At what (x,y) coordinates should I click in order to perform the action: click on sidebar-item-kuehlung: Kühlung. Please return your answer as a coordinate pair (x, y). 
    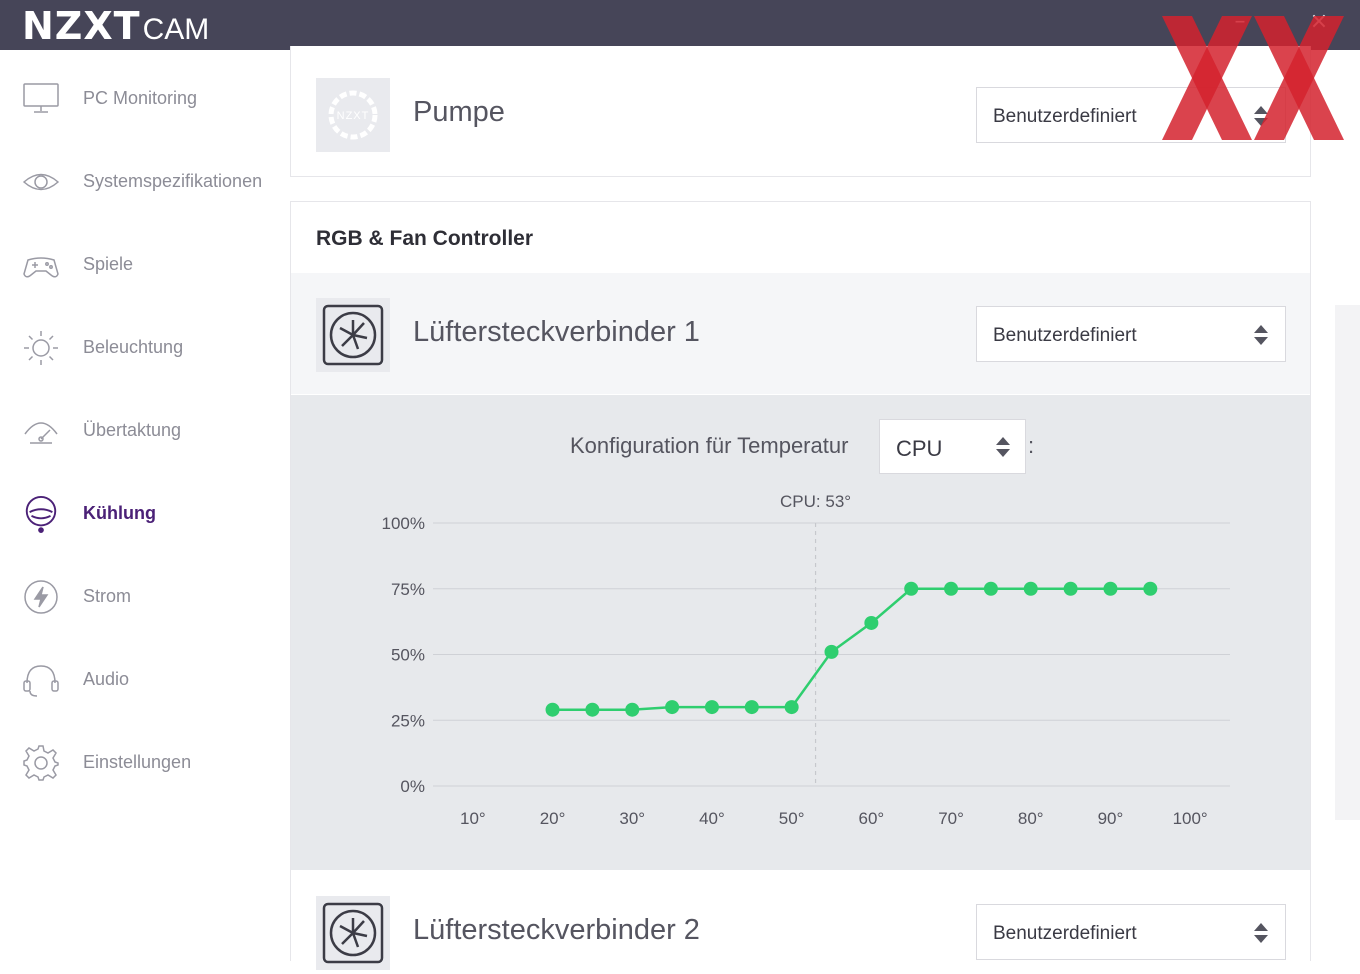
    Looking at the image, I should click on (145, 513).